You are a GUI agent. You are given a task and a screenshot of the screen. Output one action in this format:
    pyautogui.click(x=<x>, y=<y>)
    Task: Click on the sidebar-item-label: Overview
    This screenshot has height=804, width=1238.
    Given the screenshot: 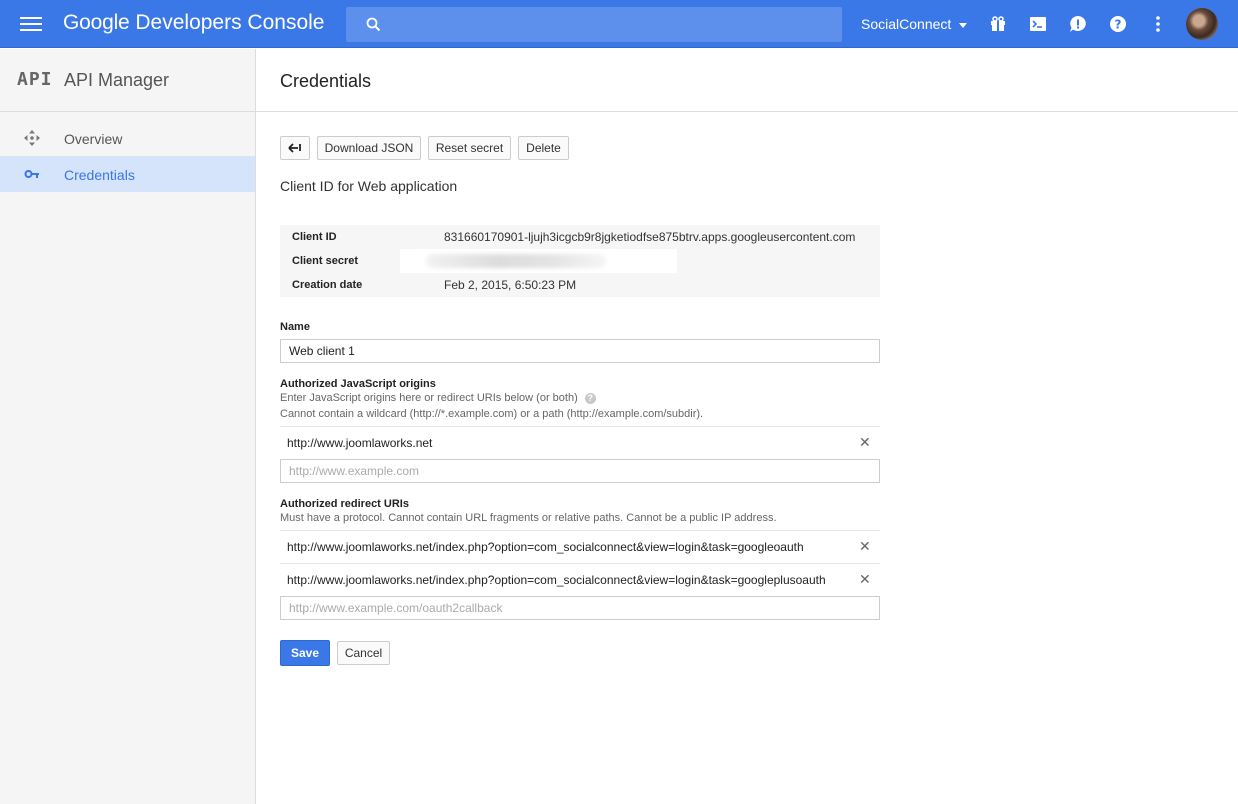 What is the action you would take?
    pyautogui.click(x=93, y=139)
    